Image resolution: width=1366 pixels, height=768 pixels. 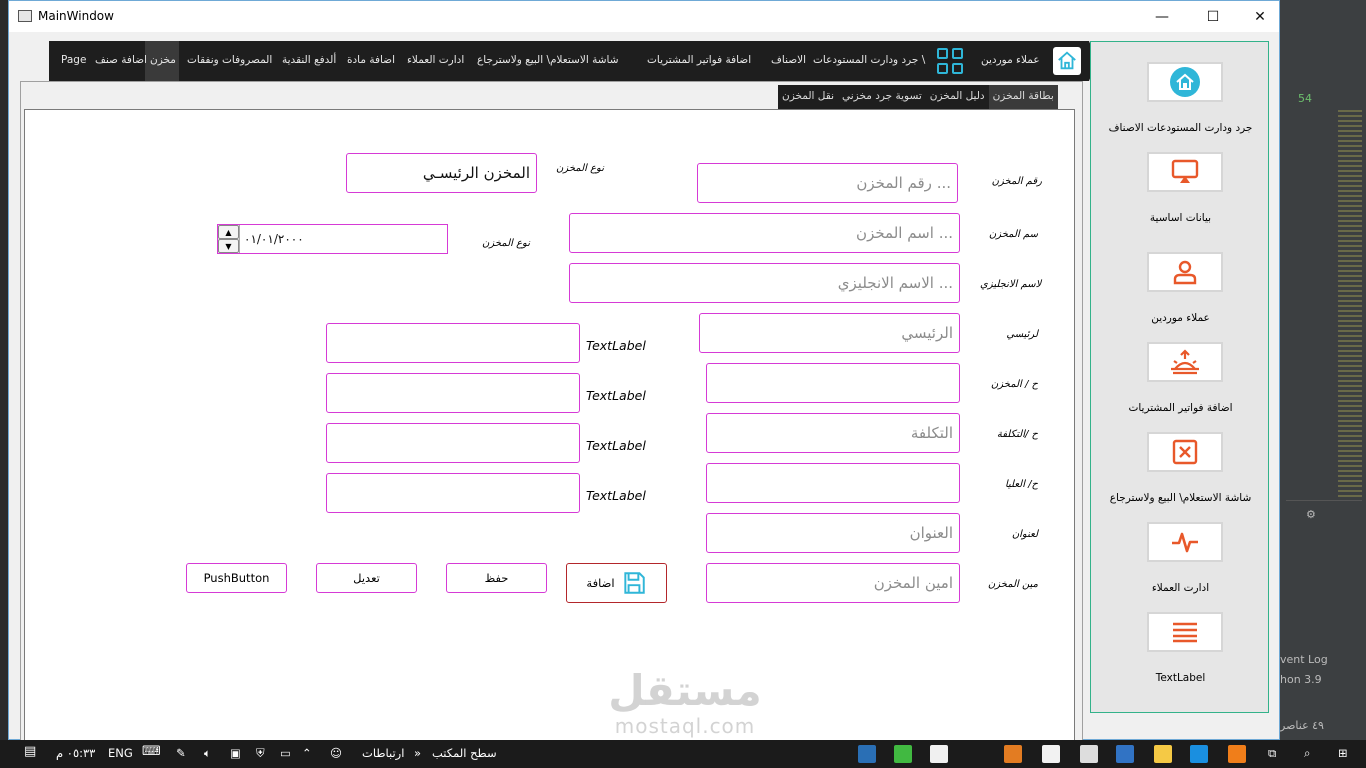 I want to click on spin-down-icon: ▼, so click(x=228, y=246).